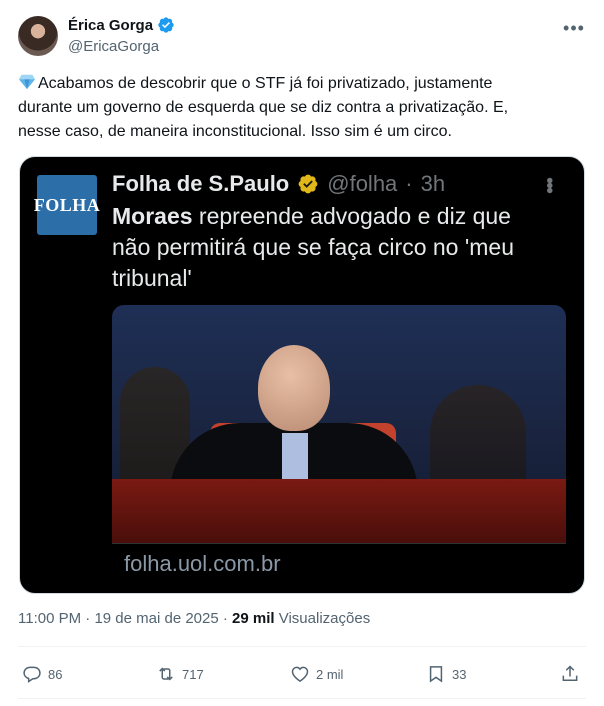 Image resolution: width=604 pixels, height=706 pixels. What do you see at coordinates (302, 698) in the screenshot?
I see `bottom-divider` at bounding box center [302, 698].